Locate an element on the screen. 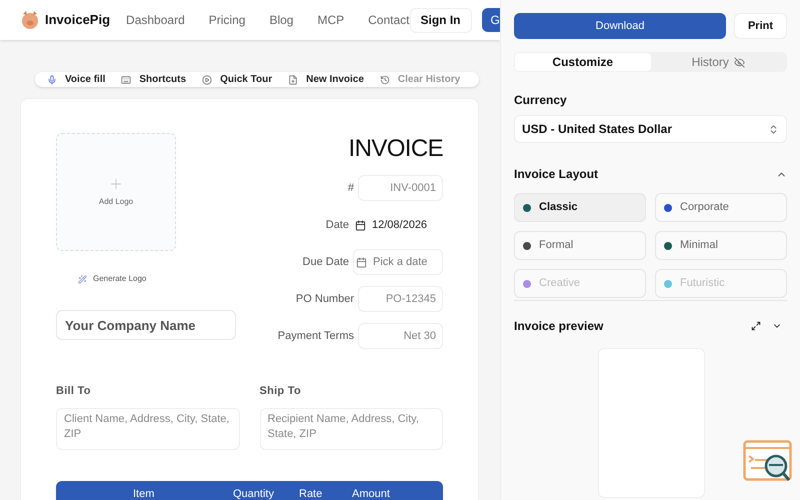  currency-select: USD - United States Dollar is located at coordinates (650, 129).